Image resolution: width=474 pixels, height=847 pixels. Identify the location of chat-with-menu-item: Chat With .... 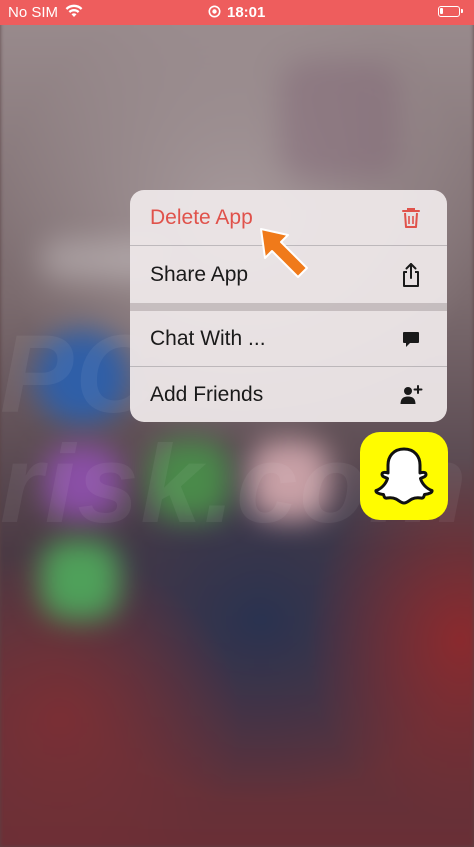
(288, 338).